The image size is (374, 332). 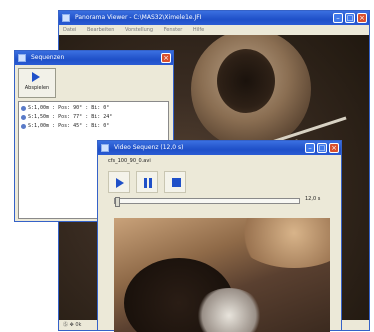 I want to click on play-button: Abspielen, so click(x=37, y=83).